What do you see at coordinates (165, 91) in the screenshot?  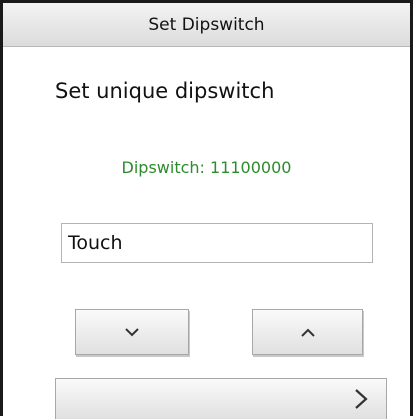 I see `page-heading: Set unique dipswitch` at bounding box center [165, 91].